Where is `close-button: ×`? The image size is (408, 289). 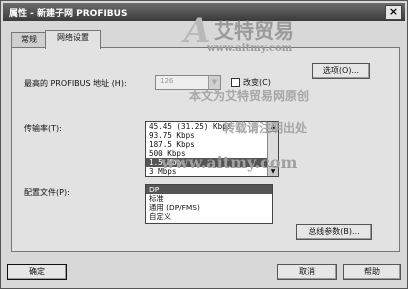 close-button: × is located at coordinates (393, 12).